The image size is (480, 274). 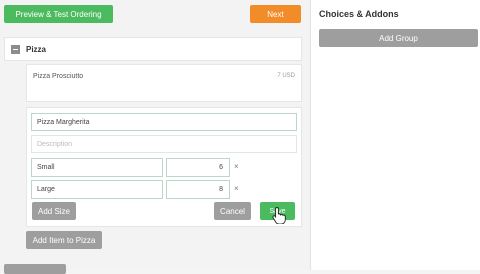 What do you see at coordinates (164, 122) in the screenshot?
I see `item-name-input: Pizza Margherita` at bounding box center [164, 122].